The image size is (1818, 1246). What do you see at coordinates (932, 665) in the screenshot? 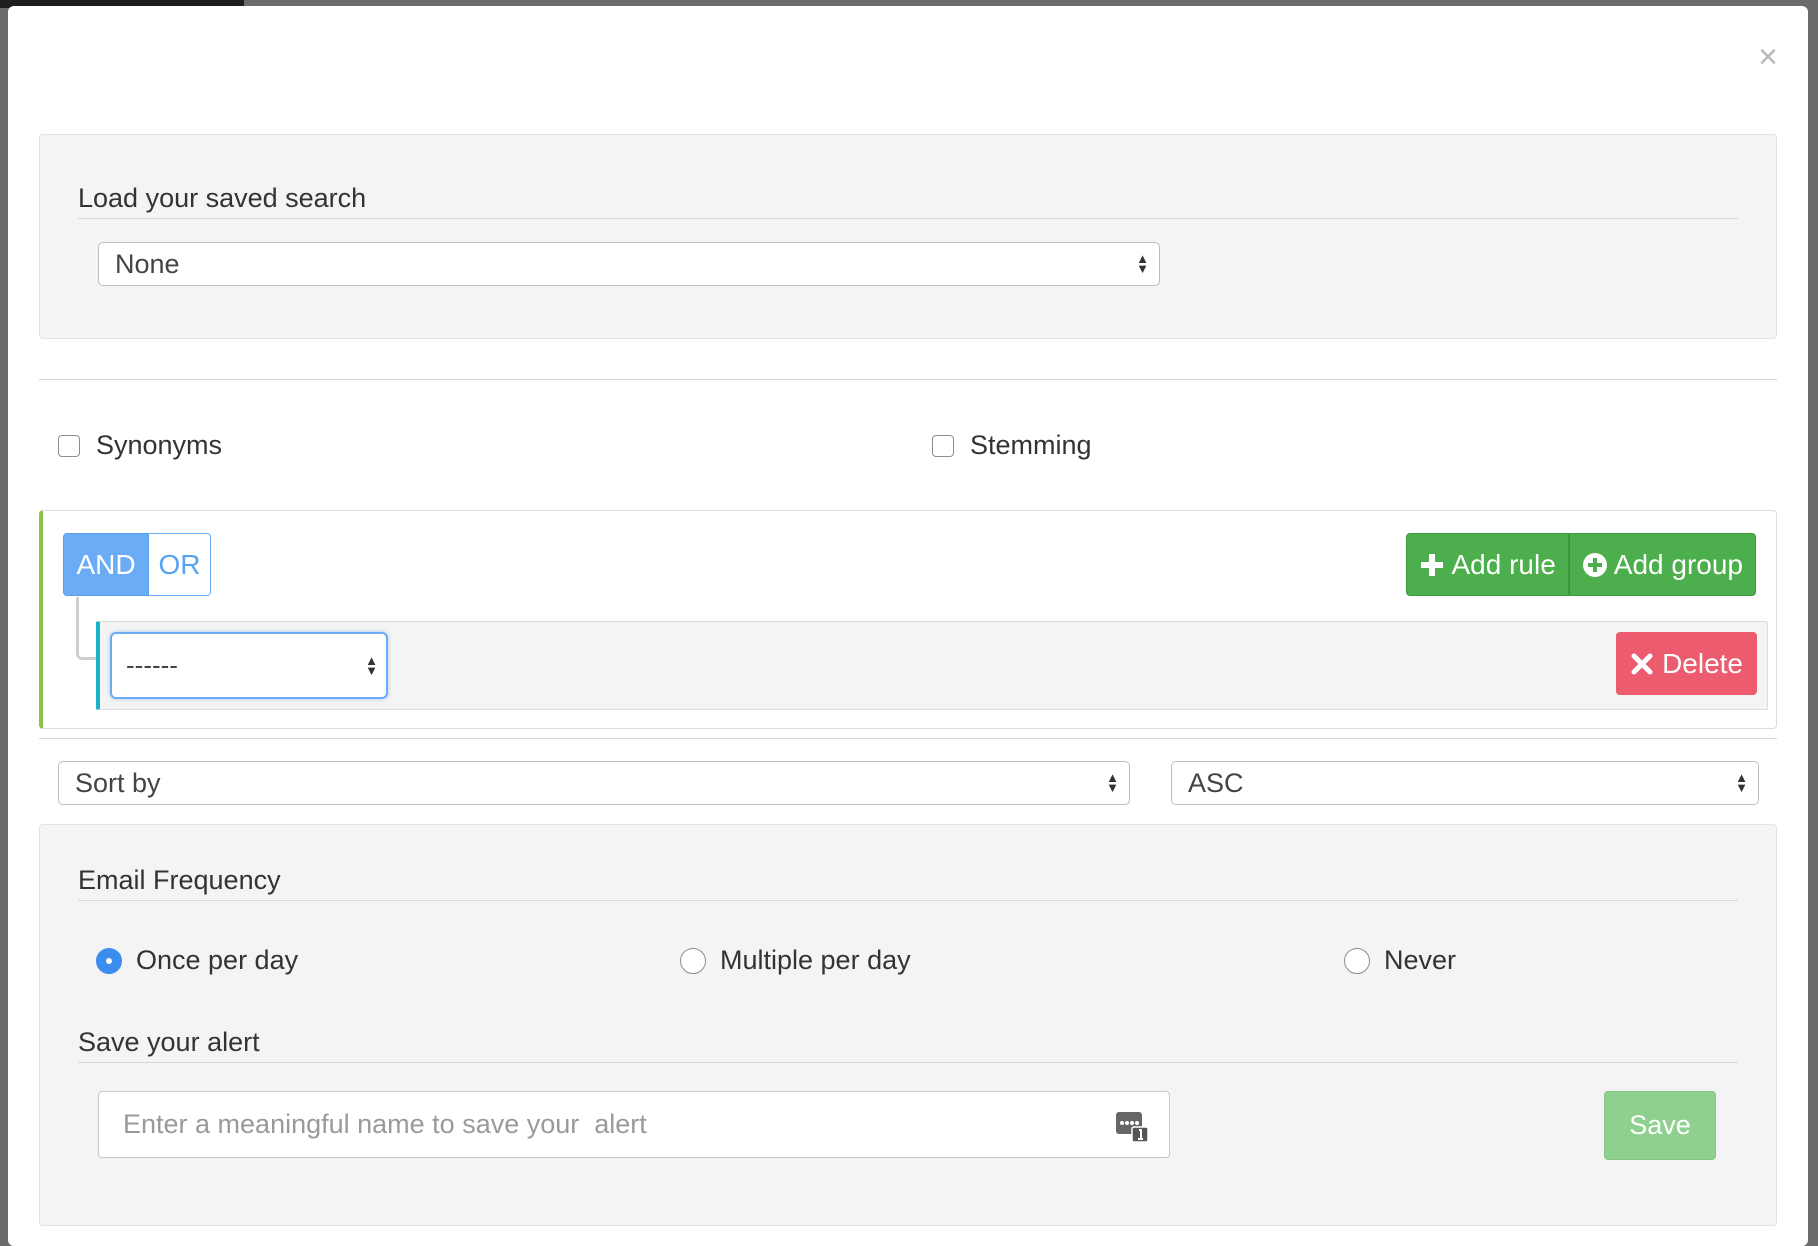
I see `rule-row: ------ ▲ ▼ Delete` at bounding box center [932, 665].